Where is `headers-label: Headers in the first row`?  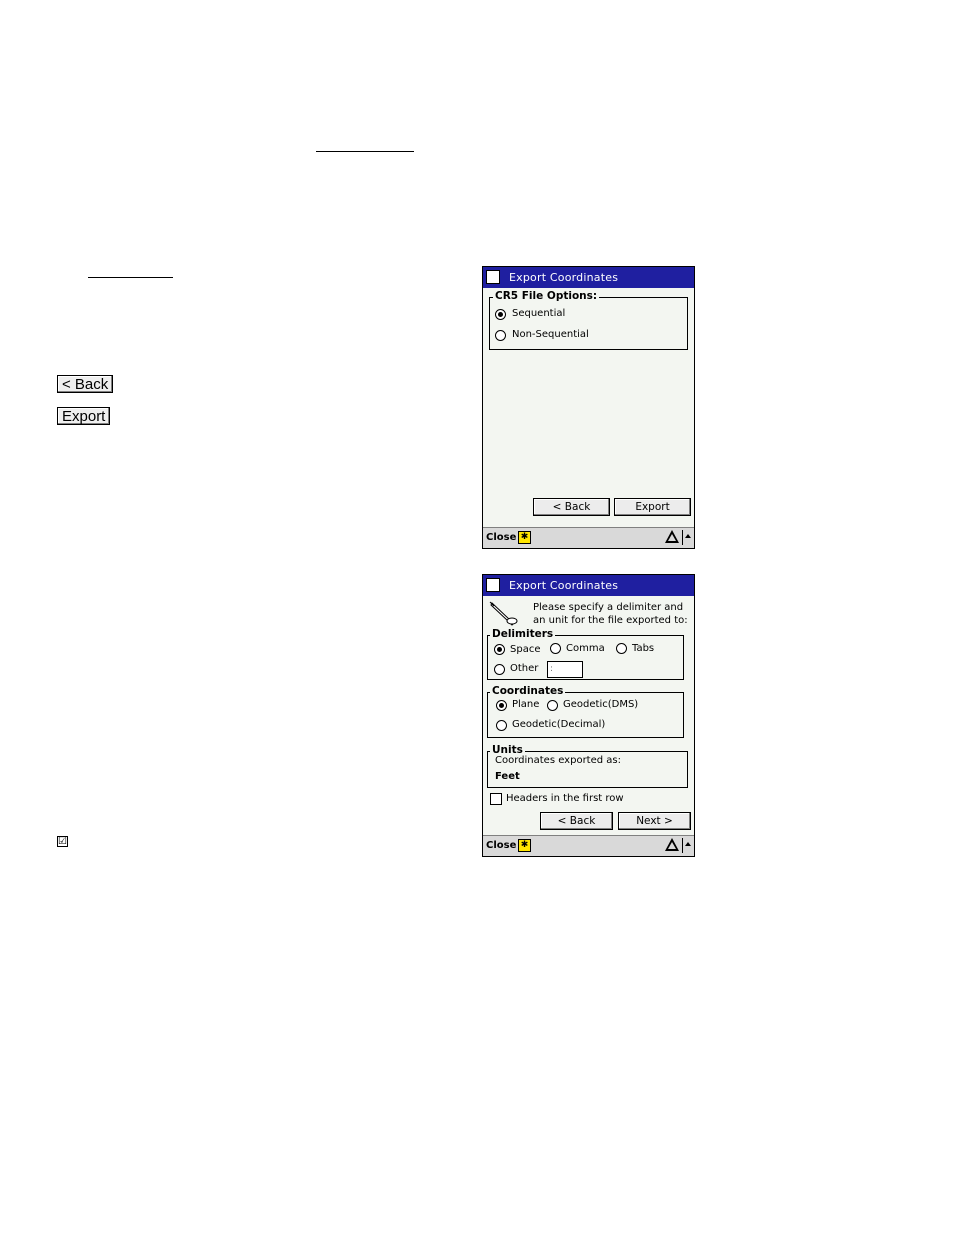
headers-label: Headers in the first row is located at coordinates (565, 798).